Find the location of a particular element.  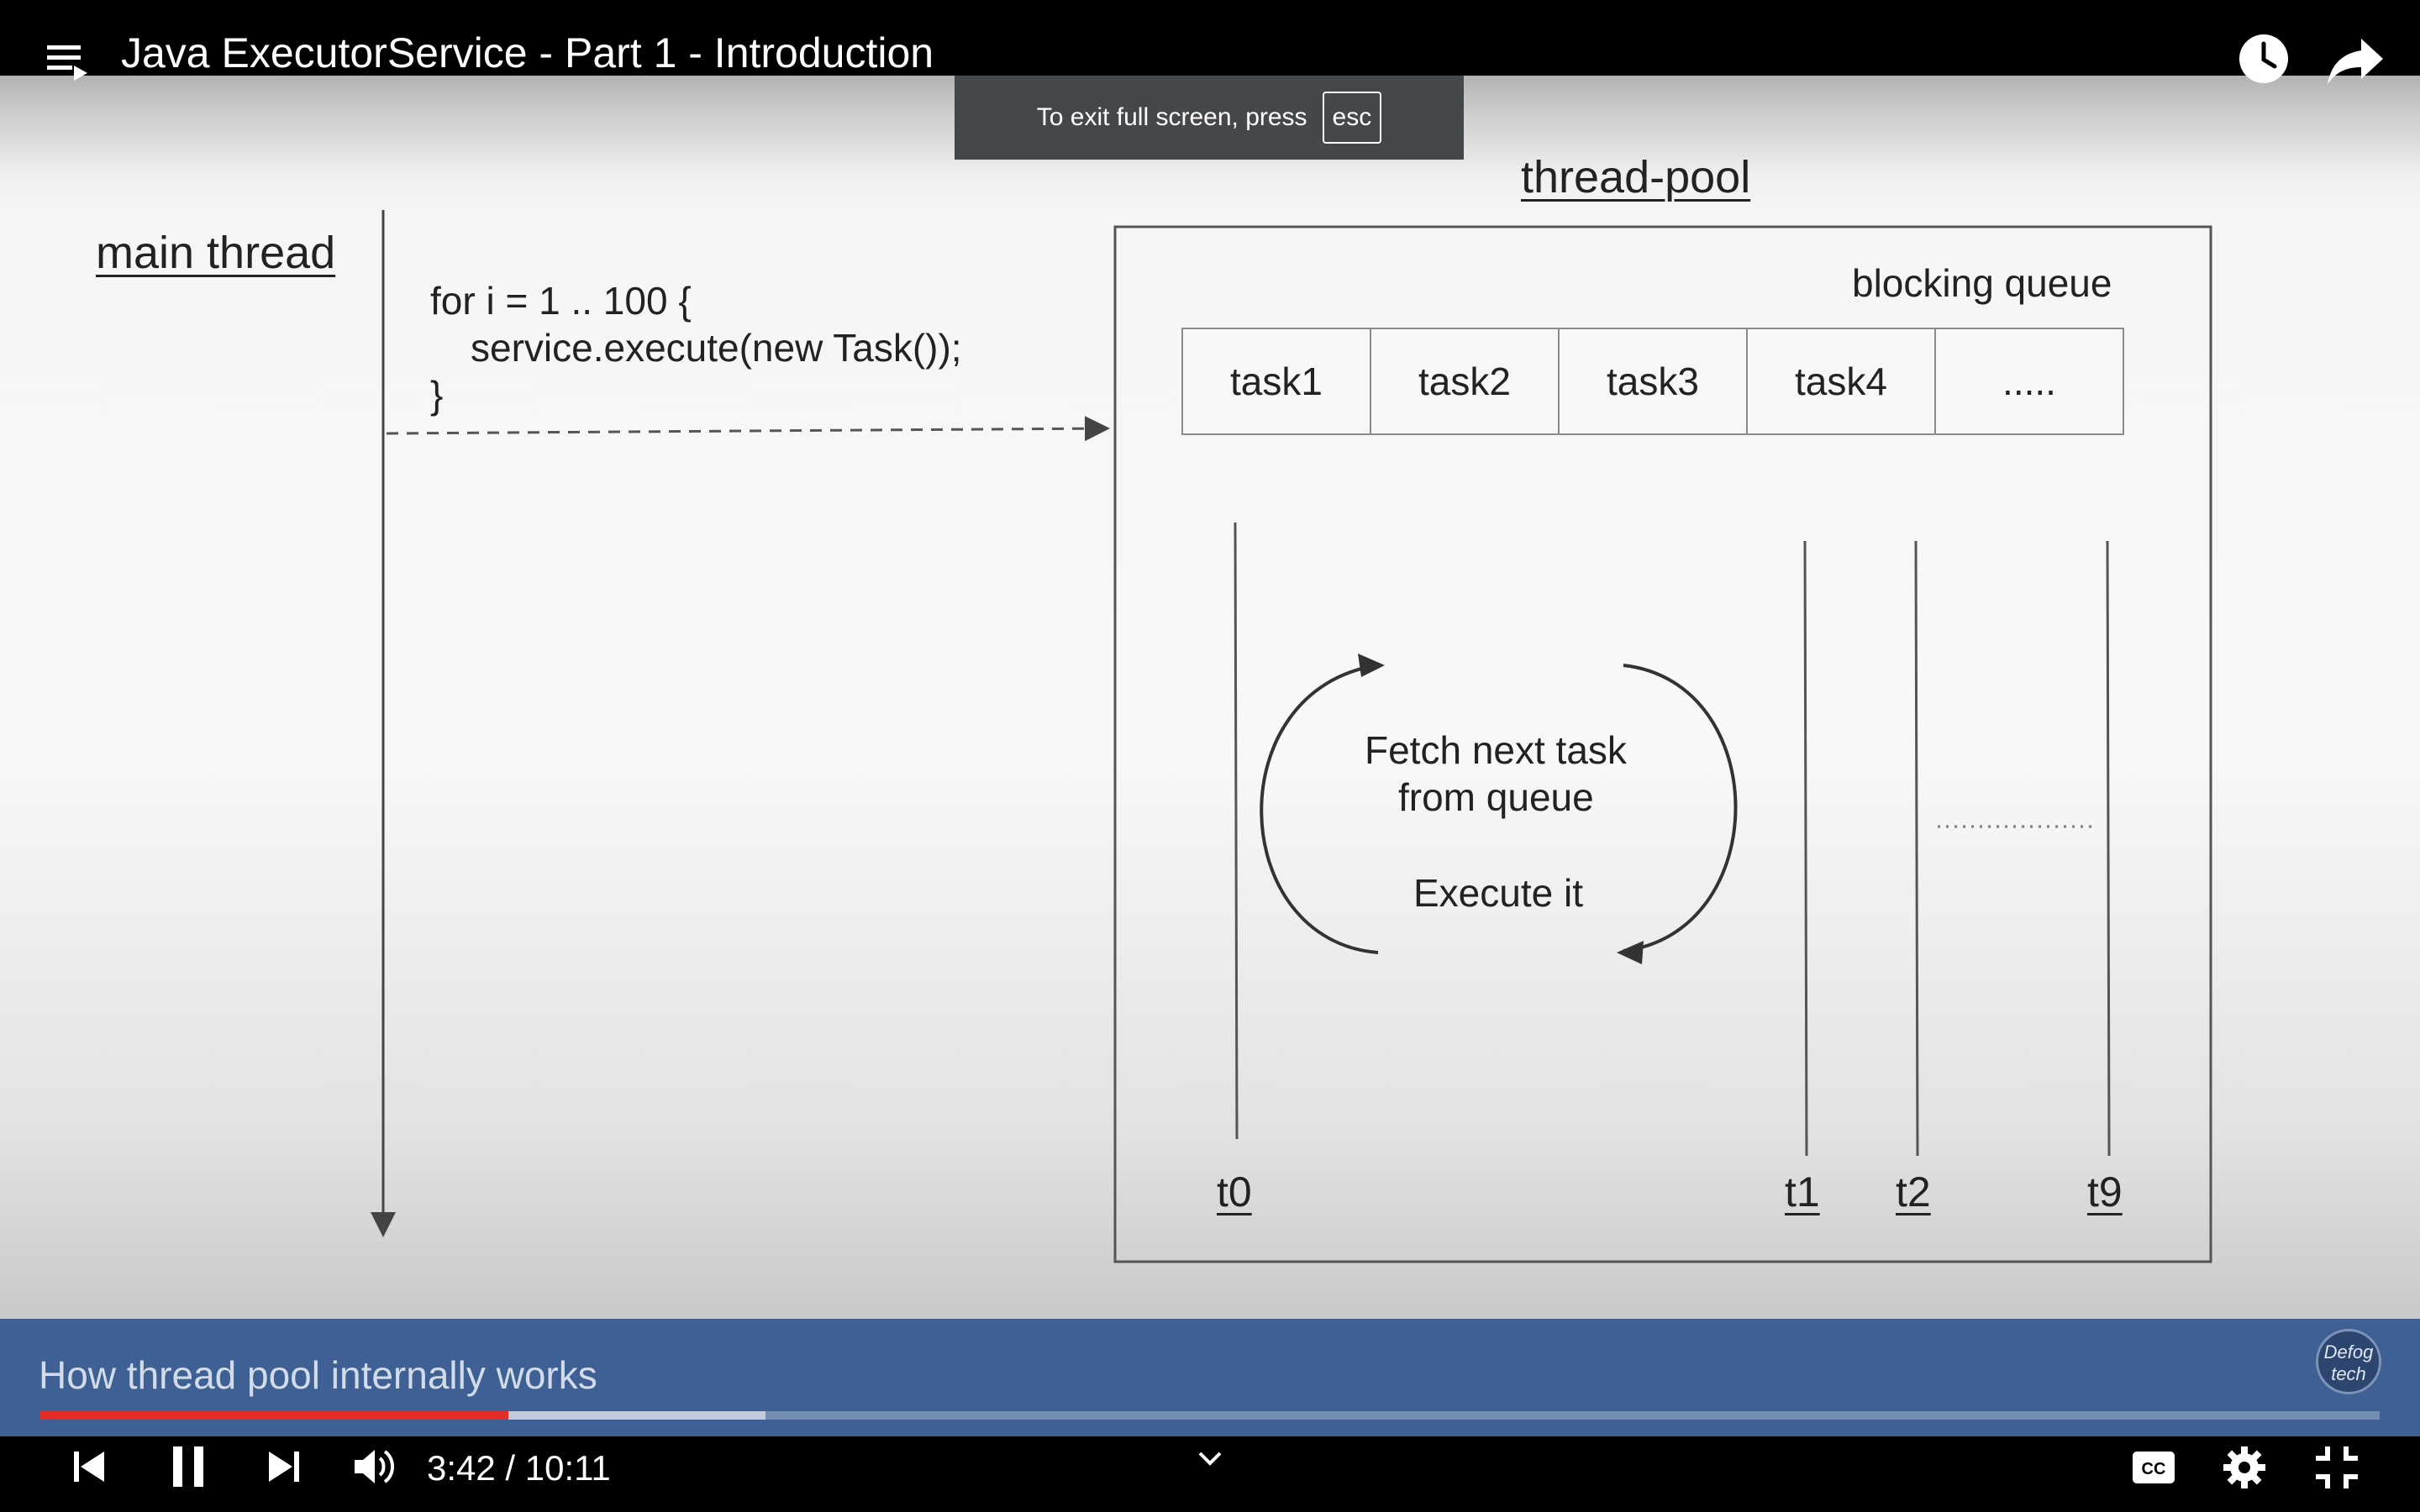

channel-logo: Defog tech is located at coordinates (2348, 1361).